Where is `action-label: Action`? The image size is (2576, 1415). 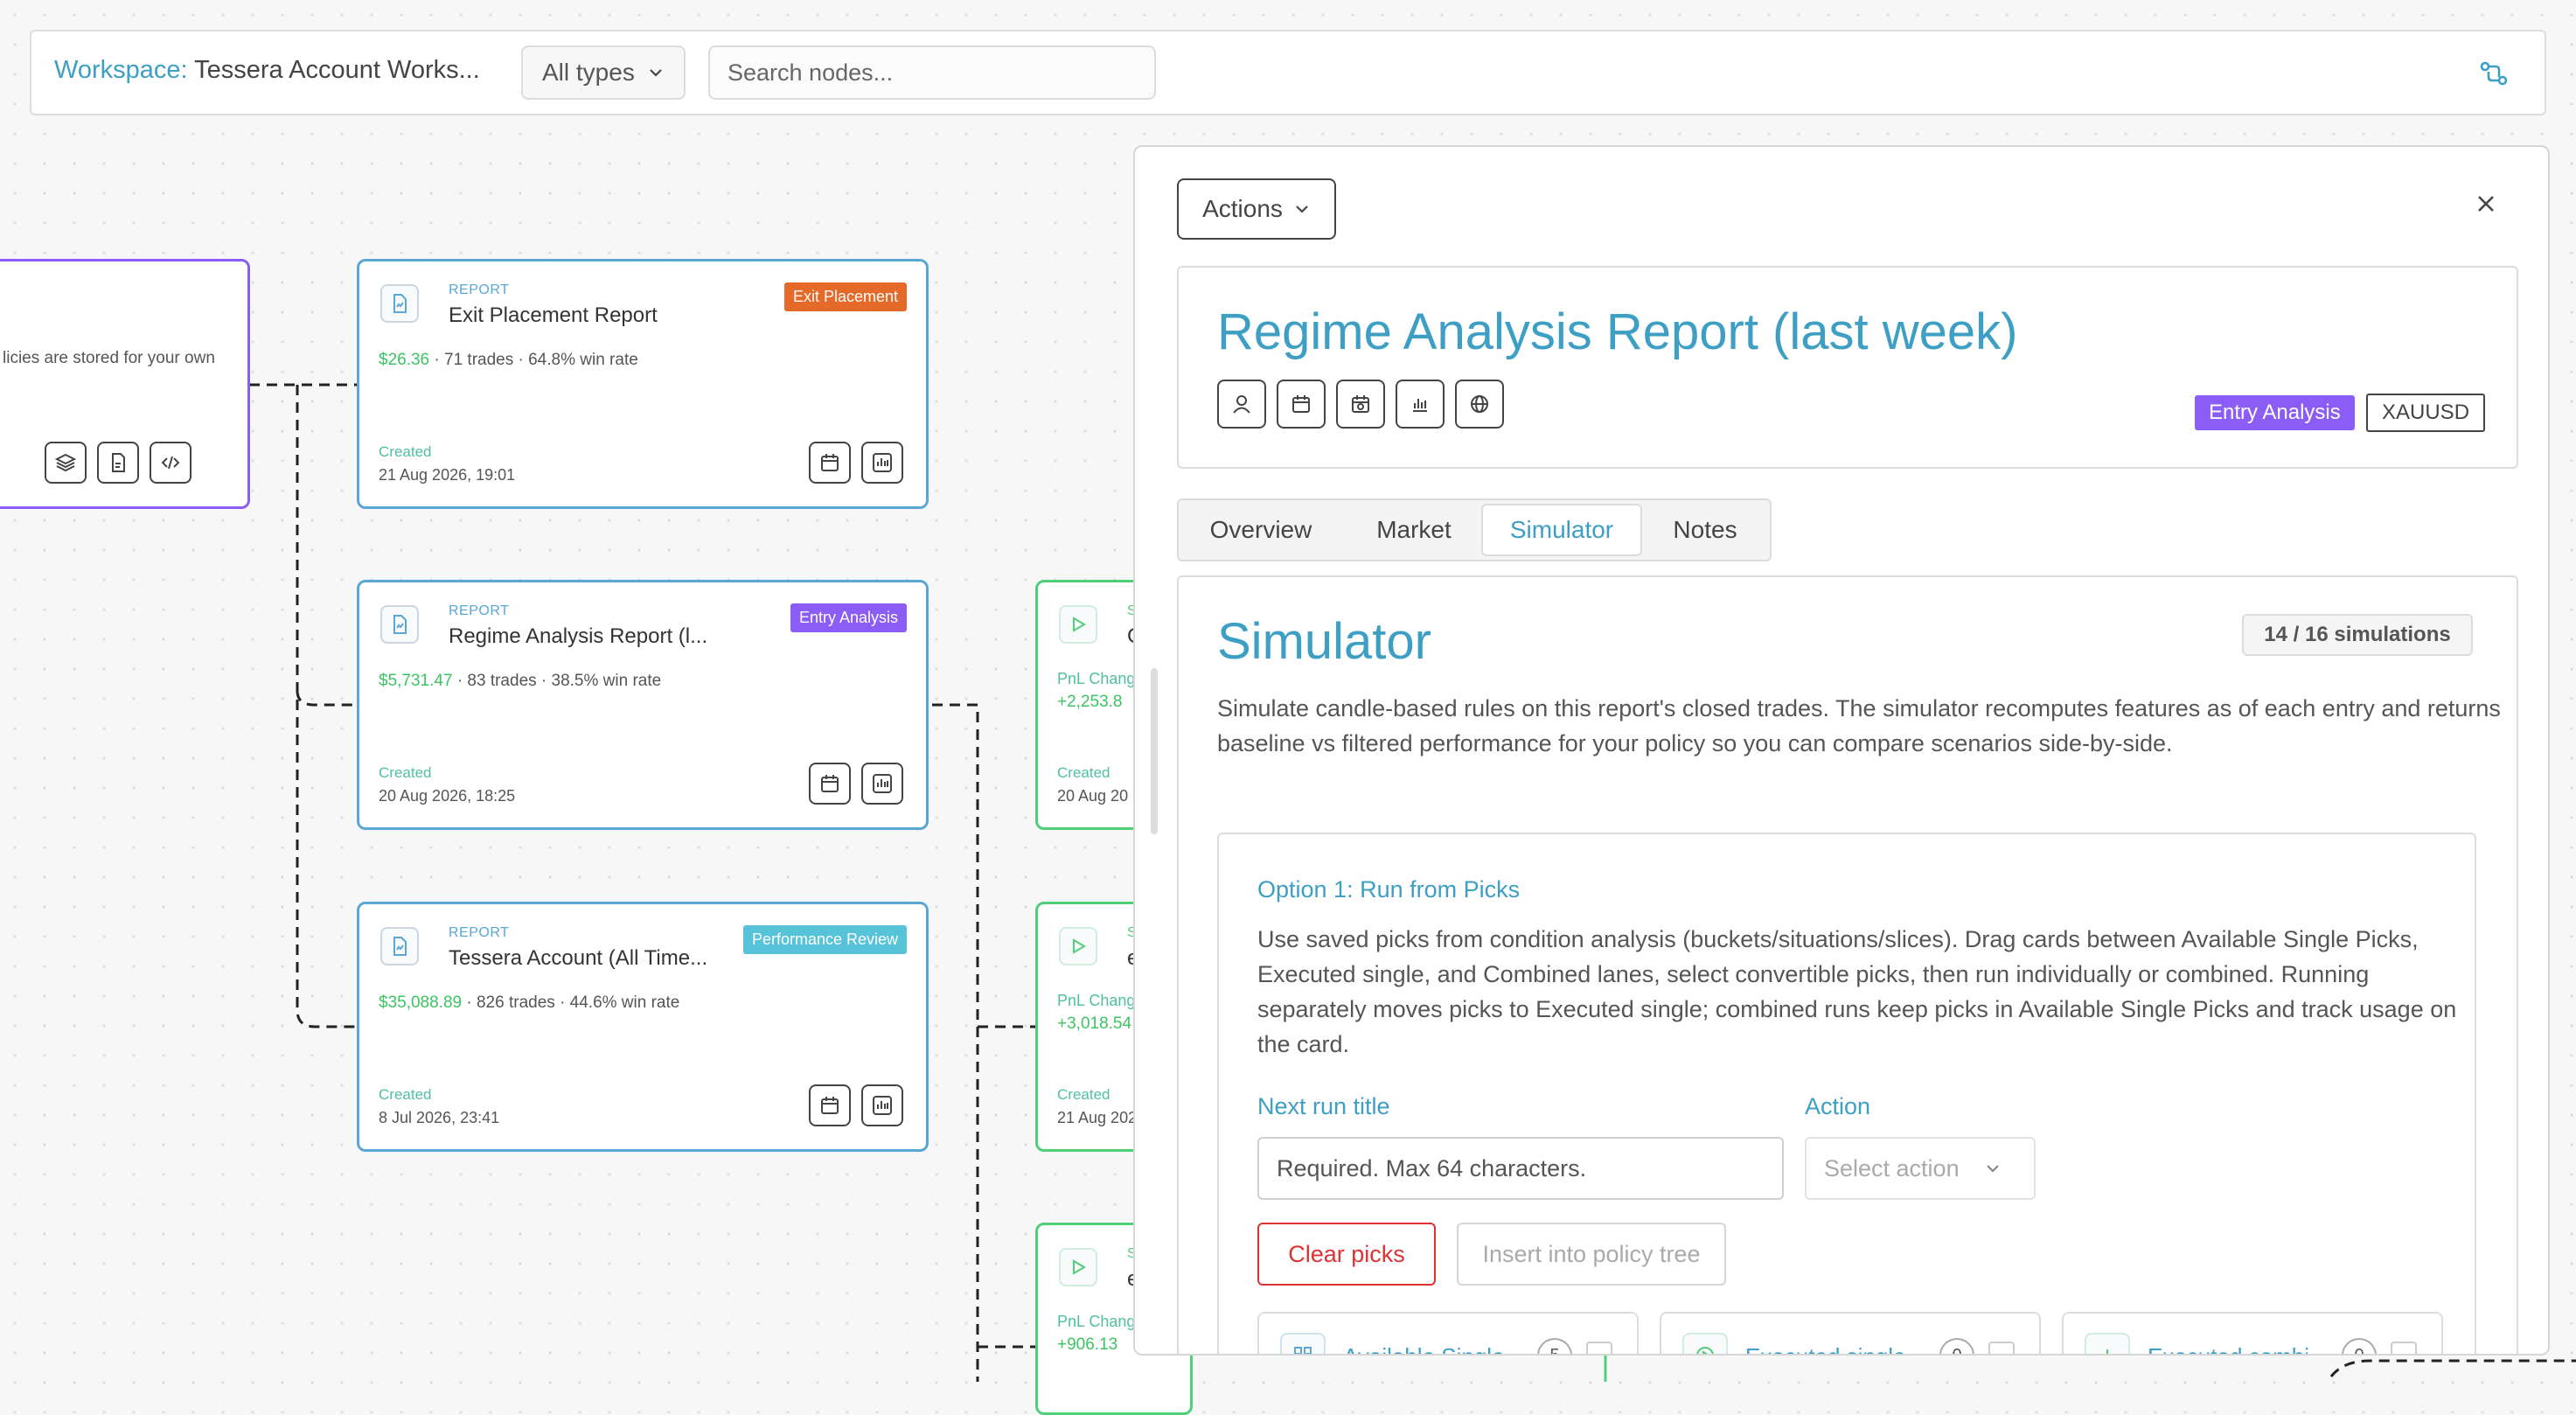
action-label: Action is located at coordinates (1838, 1106).